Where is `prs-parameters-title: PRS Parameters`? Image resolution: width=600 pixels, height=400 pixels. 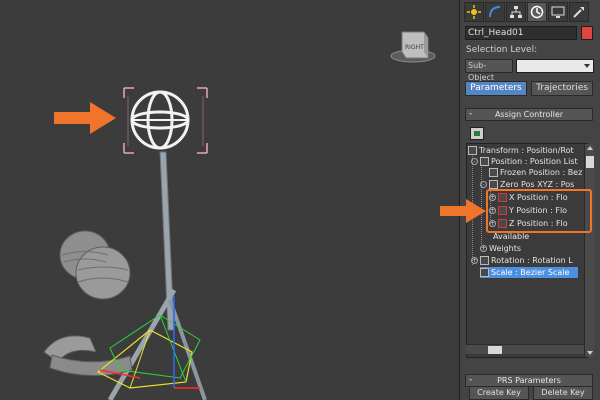 prs-parameters-title: PRS Parameters is located at coordinates (529, 380).